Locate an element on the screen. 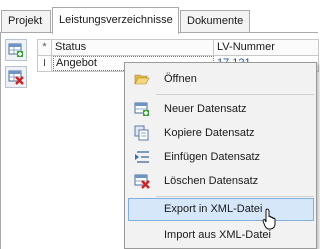 Image resolution: width=320 pixels, height=249 pixels. tab-dokumente: Dokumente is located at coordinates (215, 21).